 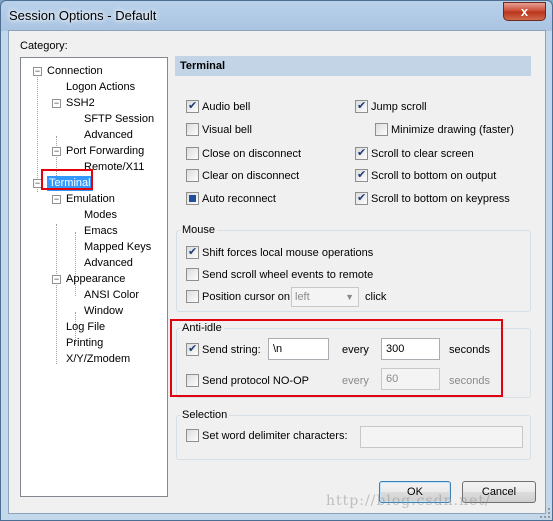 I want to click on tree-item-label: Connection, so click(x=75, y=71).